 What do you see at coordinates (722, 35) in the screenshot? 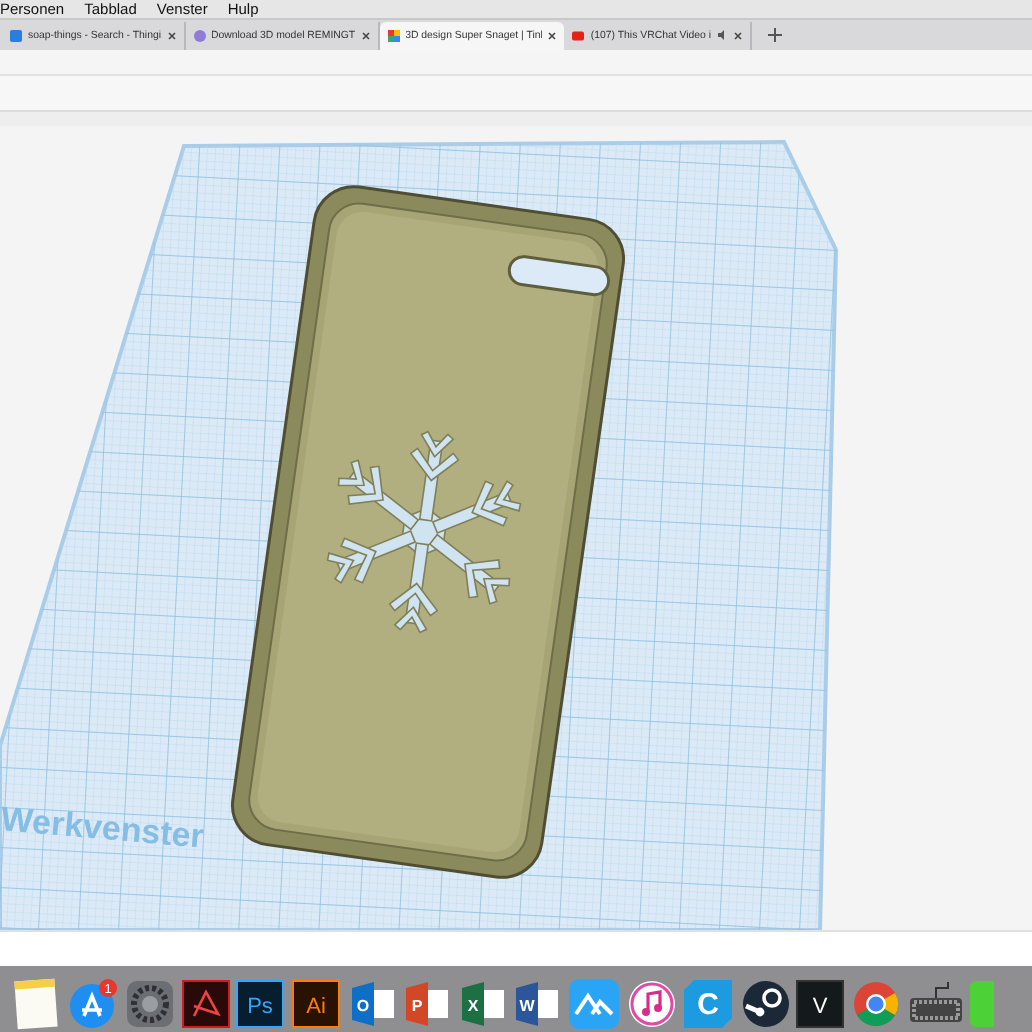
I see `speaker-icon` at bounding box center [722, 35].